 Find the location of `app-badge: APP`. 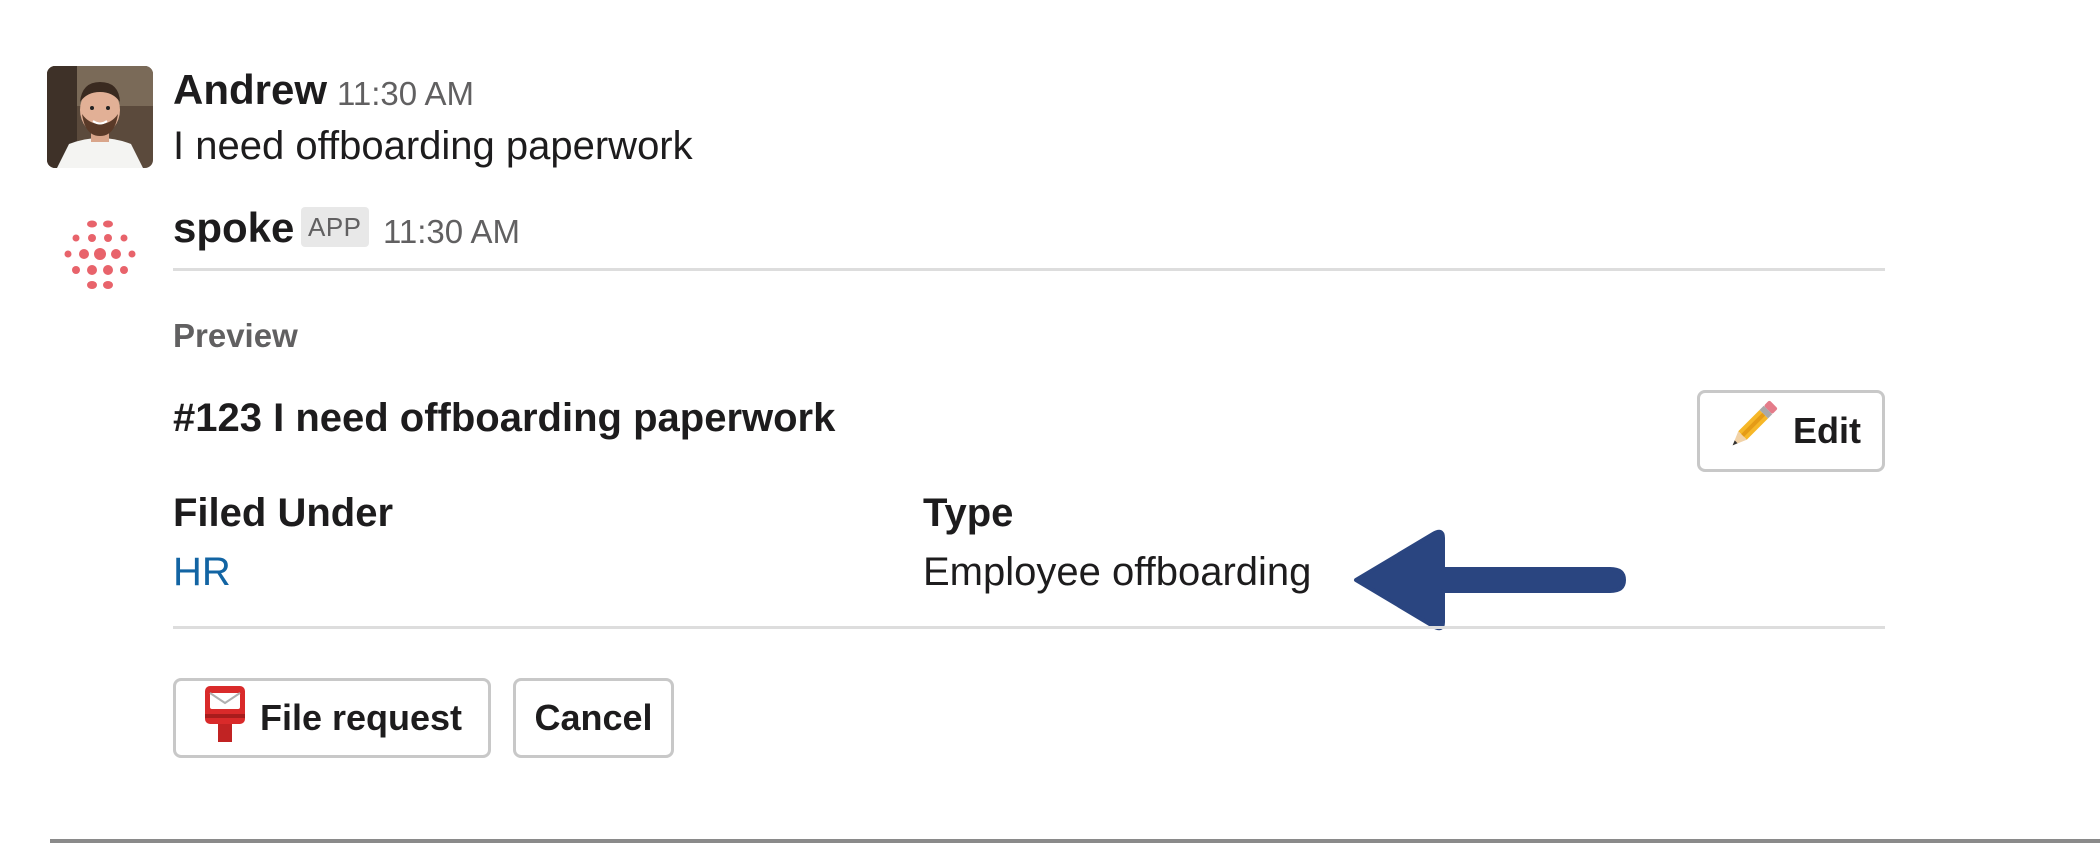

app-badge: APP is located at coordinates (335, 227).